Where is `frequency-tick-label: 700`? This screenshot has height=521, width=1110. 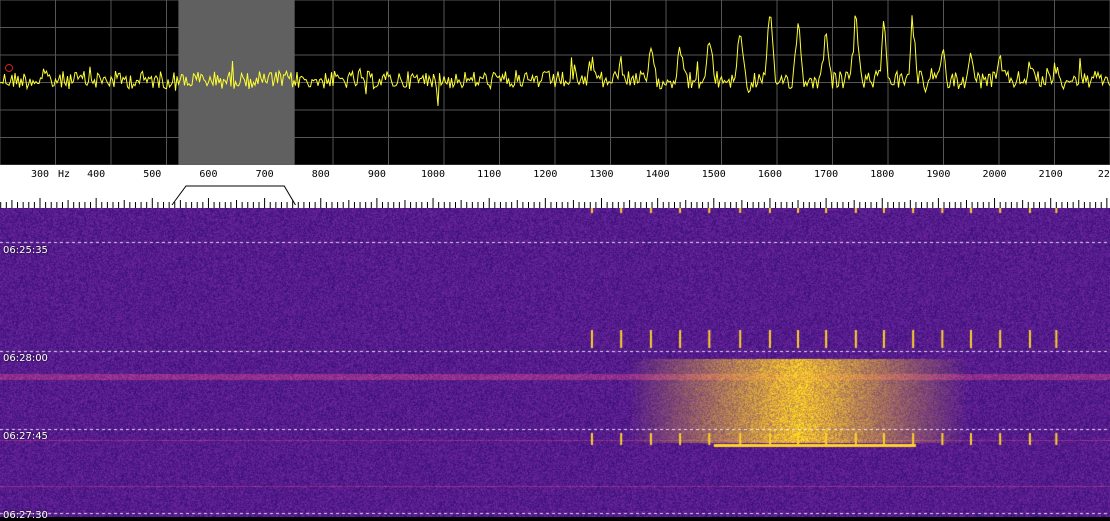
frequency-tick-label: 700 is located at coordinates (265, 174).